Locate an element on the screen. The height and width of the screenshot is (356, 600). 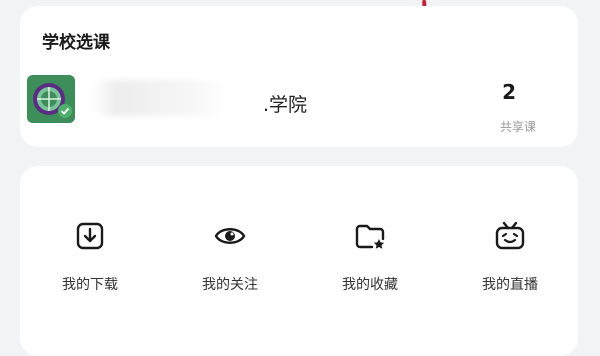
blurred-school-name is located at coordinates (160, 98).